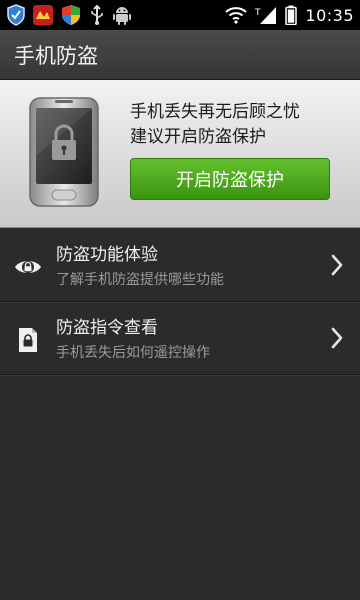  What do you see at coordinates (56, 55) in the screenshot?
I see `page-title: 手机防盗` at bounding box center [56, 55].